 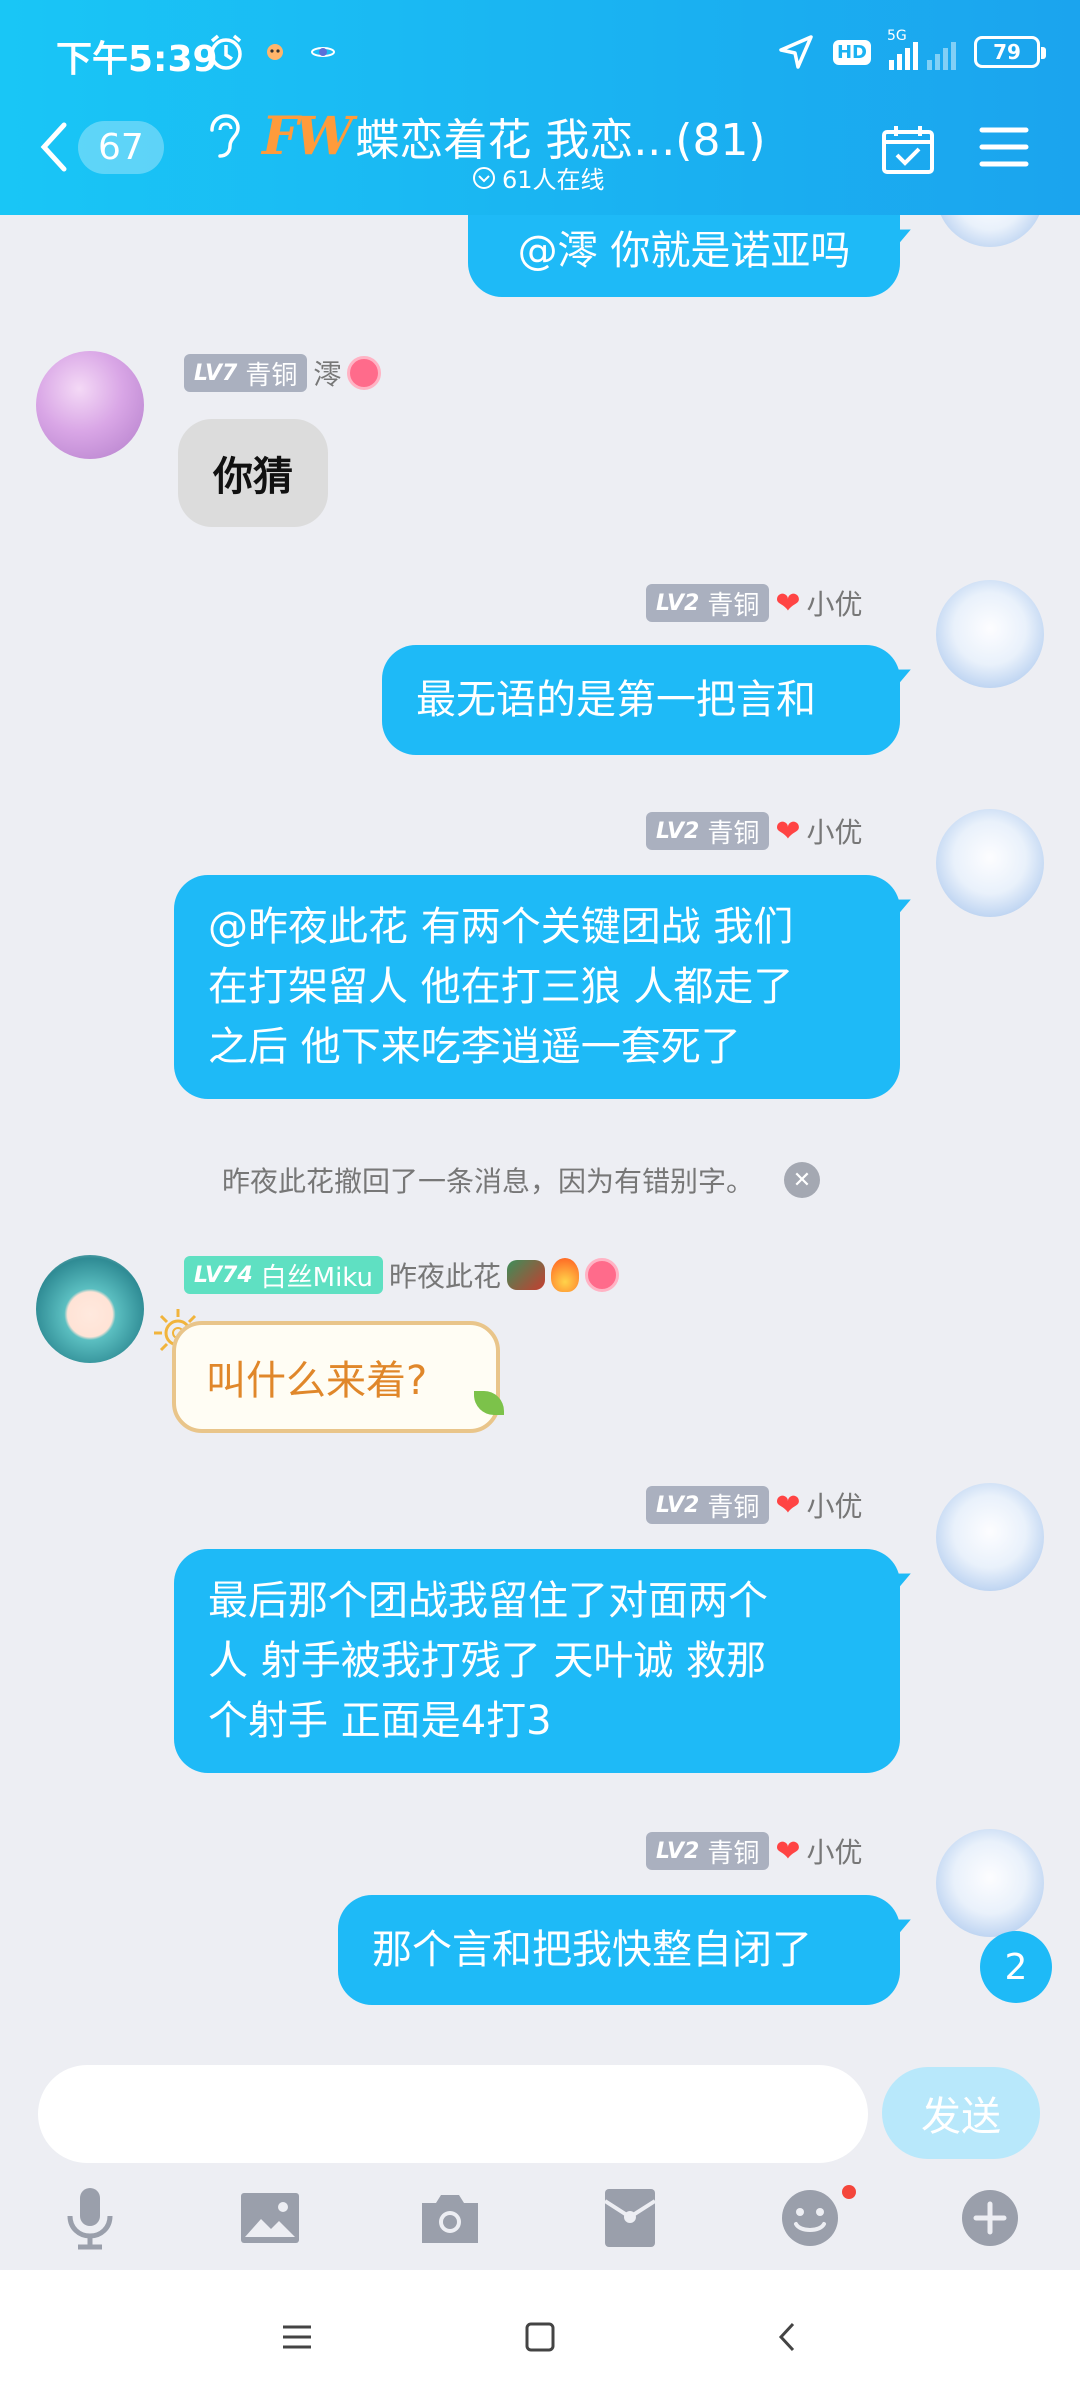 What do you see at coordinates (921, 49) in the screenshot?
I see `signal-icon: 5G` at bounding box center [921, 49].